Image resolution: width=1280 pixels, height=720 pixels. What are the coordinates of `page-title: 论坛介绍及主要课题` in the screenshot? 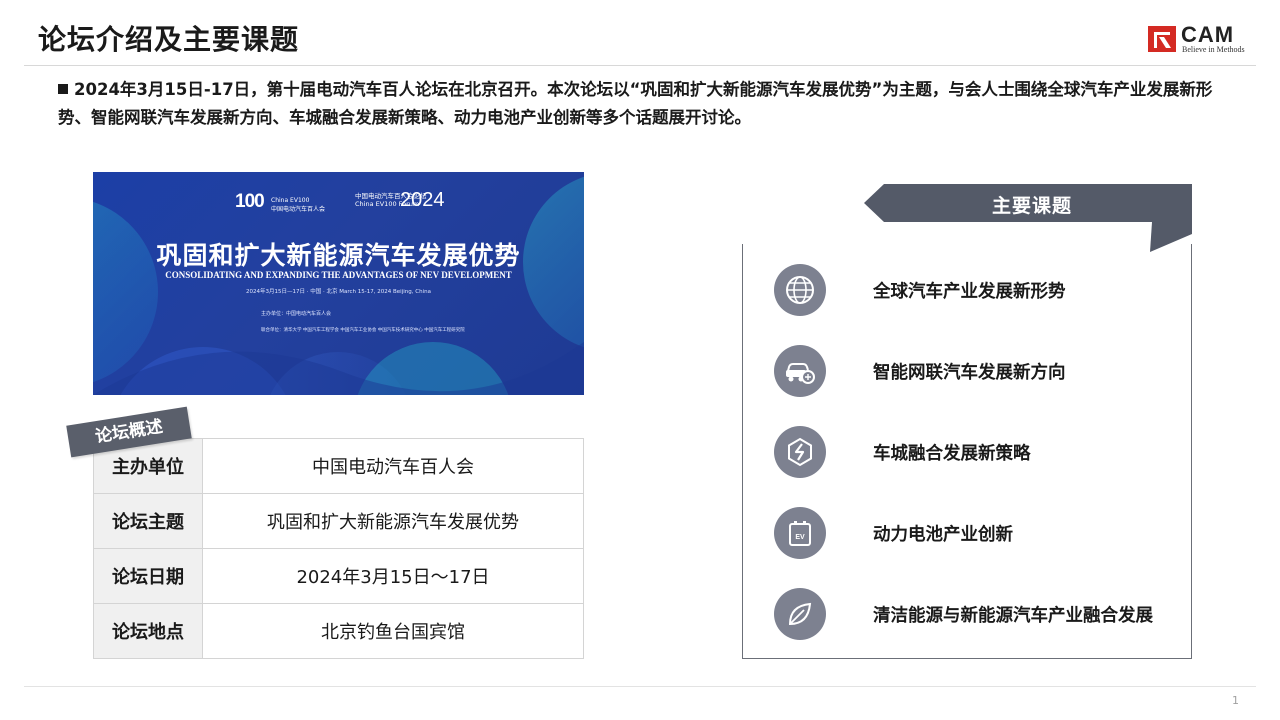 It's located at (169, 39).